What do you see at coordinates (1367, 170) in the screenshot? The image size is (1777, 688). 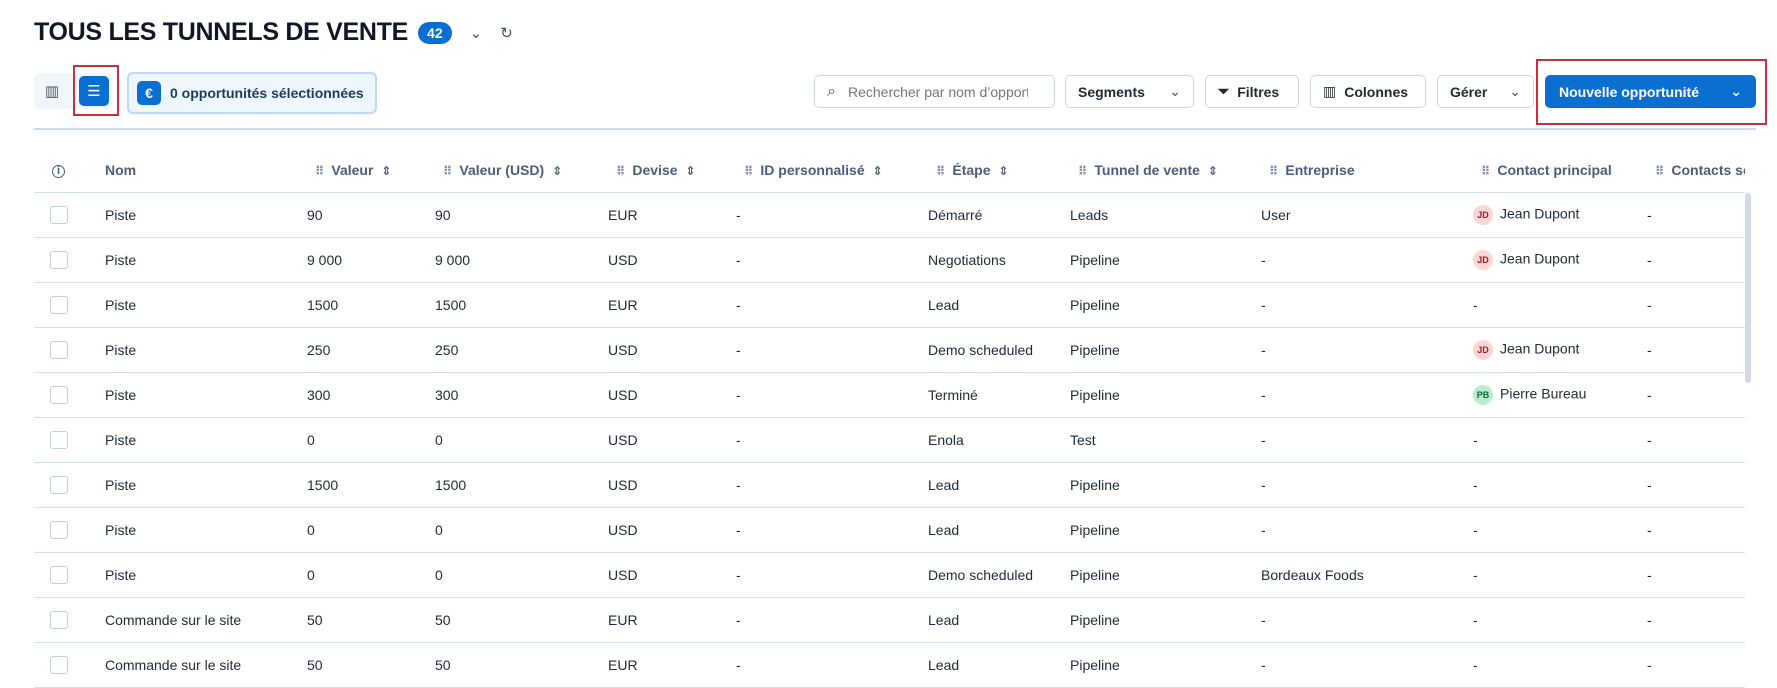 I see `column-header: ⠿ Entreprise` at bounding box center [1367, 170].